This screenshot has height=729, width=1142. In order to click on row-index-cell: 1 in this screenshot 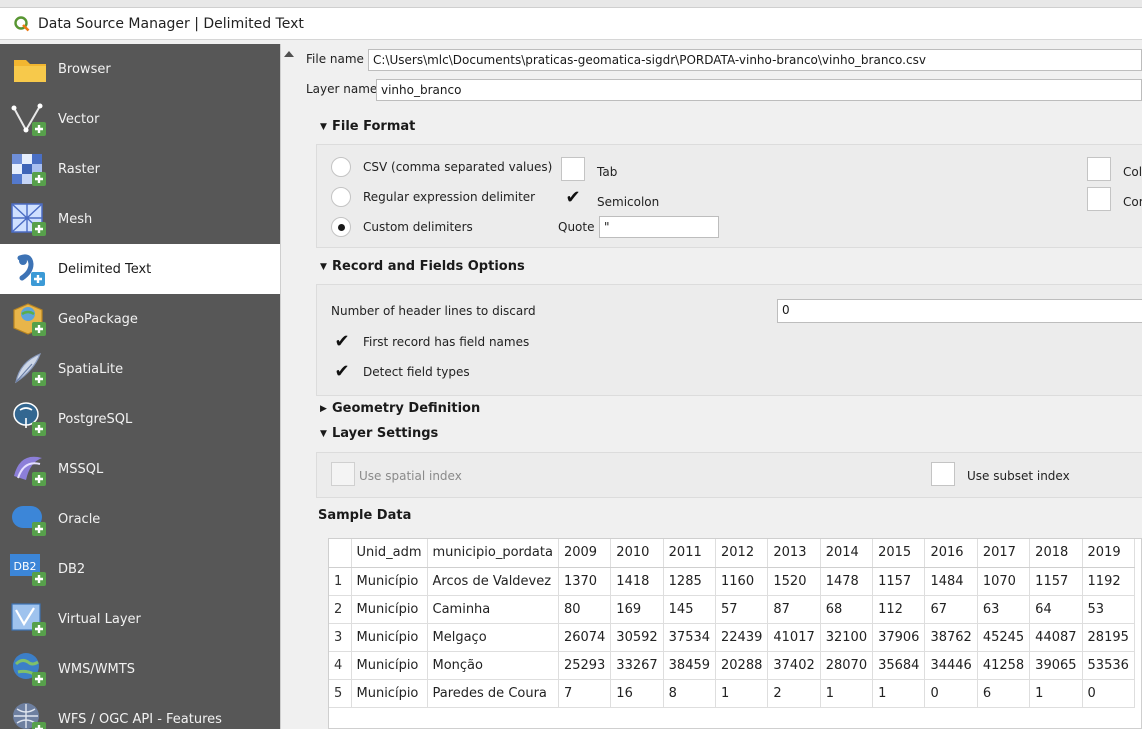, I will do `click(340, 581)`.